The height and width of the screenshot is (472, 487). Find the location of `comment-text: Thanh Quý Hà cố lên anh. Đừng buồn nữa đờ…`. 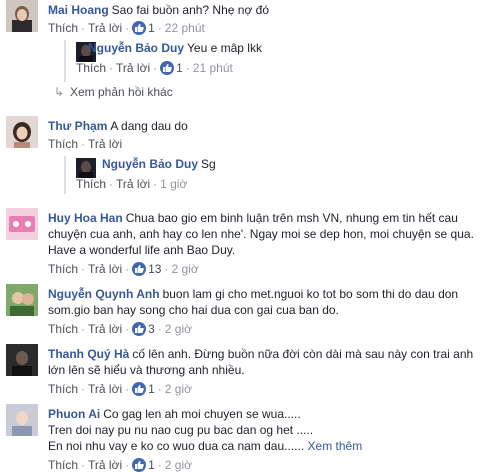

comment-text: Thanh Quý Hà cố lên anh. Đừng buồn nữa đờ… is located at coordinates (265, 362).